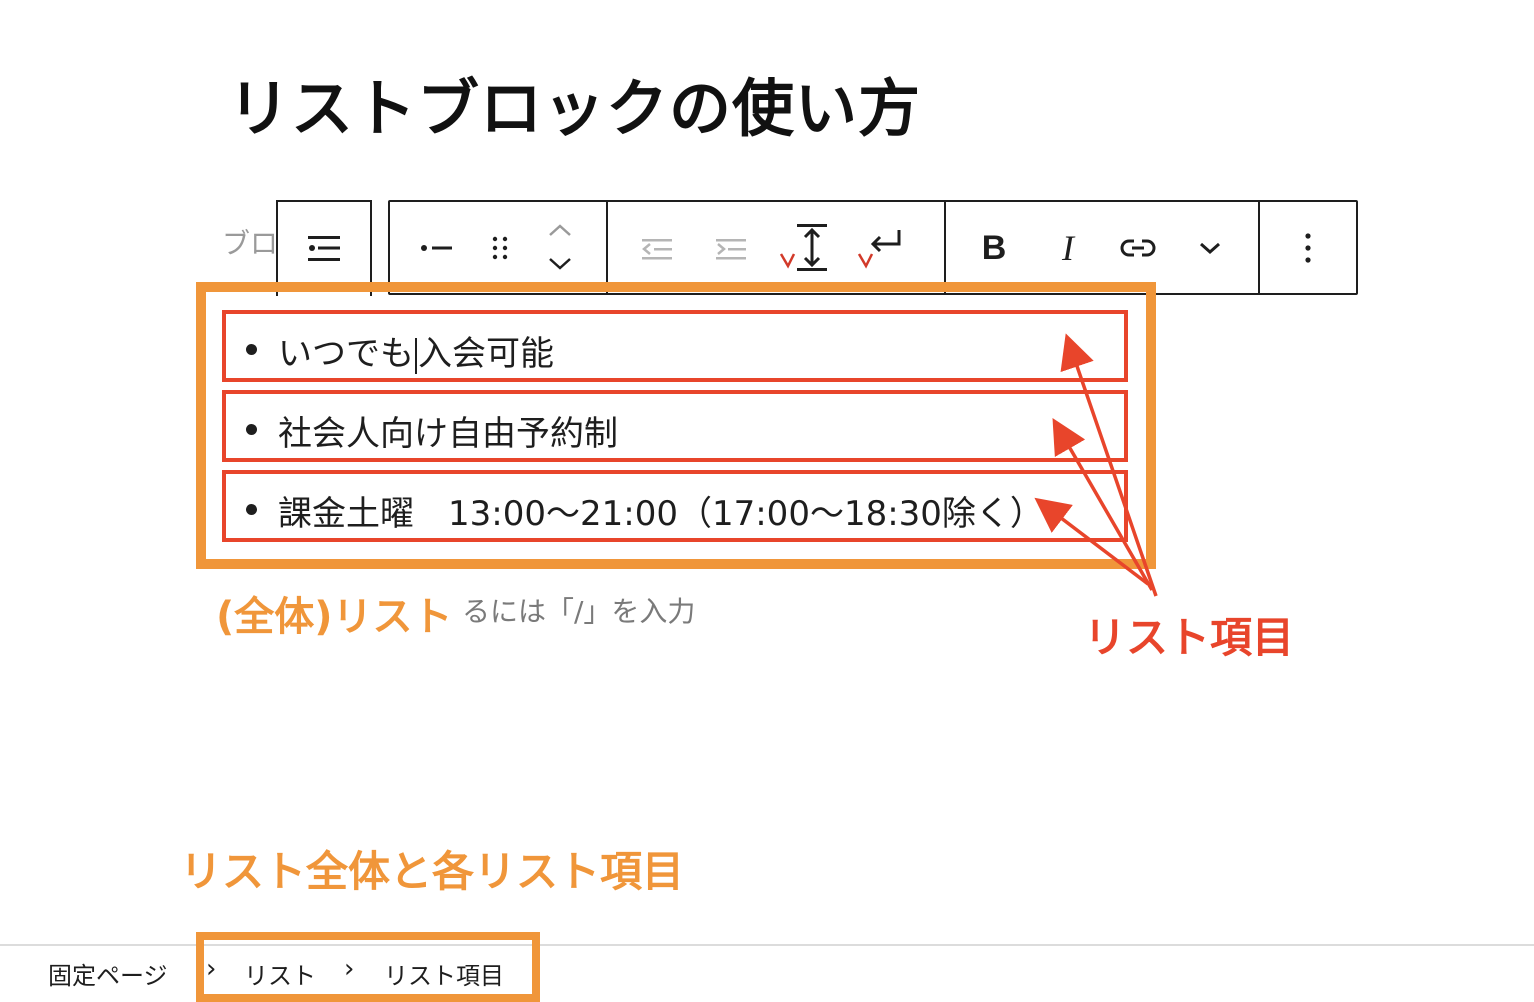  Describe the element at coordinates (108, 973) in the screenshot. I see `breadcrumb-page: 固定ページ` at that location.